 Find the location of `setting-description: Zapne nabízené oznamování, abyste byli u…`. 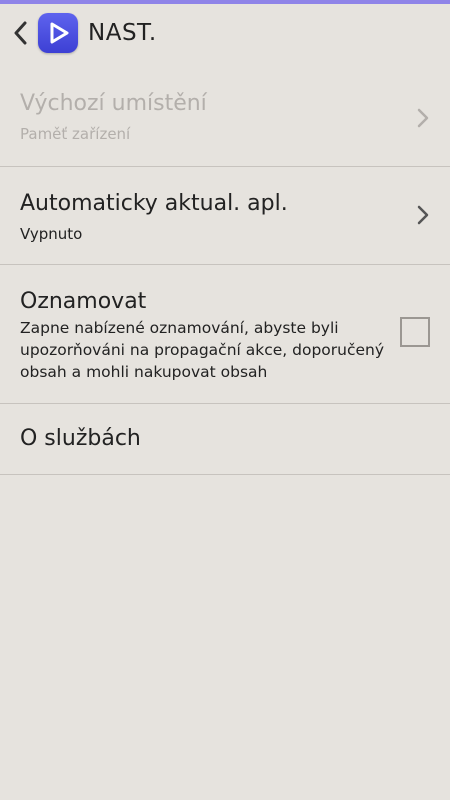

setting-description: Zapne nabízené oznamování, abyste byli u… is located at coordinates (202, 350).